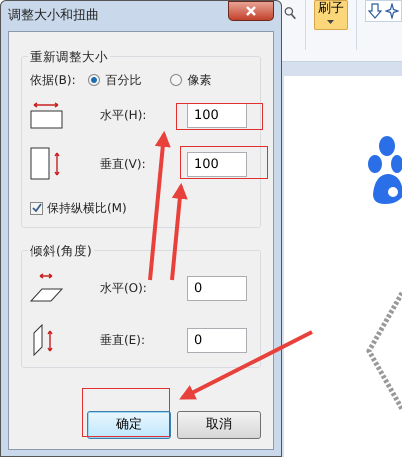 Image resolution: width=402 pixels, height=457 pixels. I want to click on search-icon, so click(290, 13).